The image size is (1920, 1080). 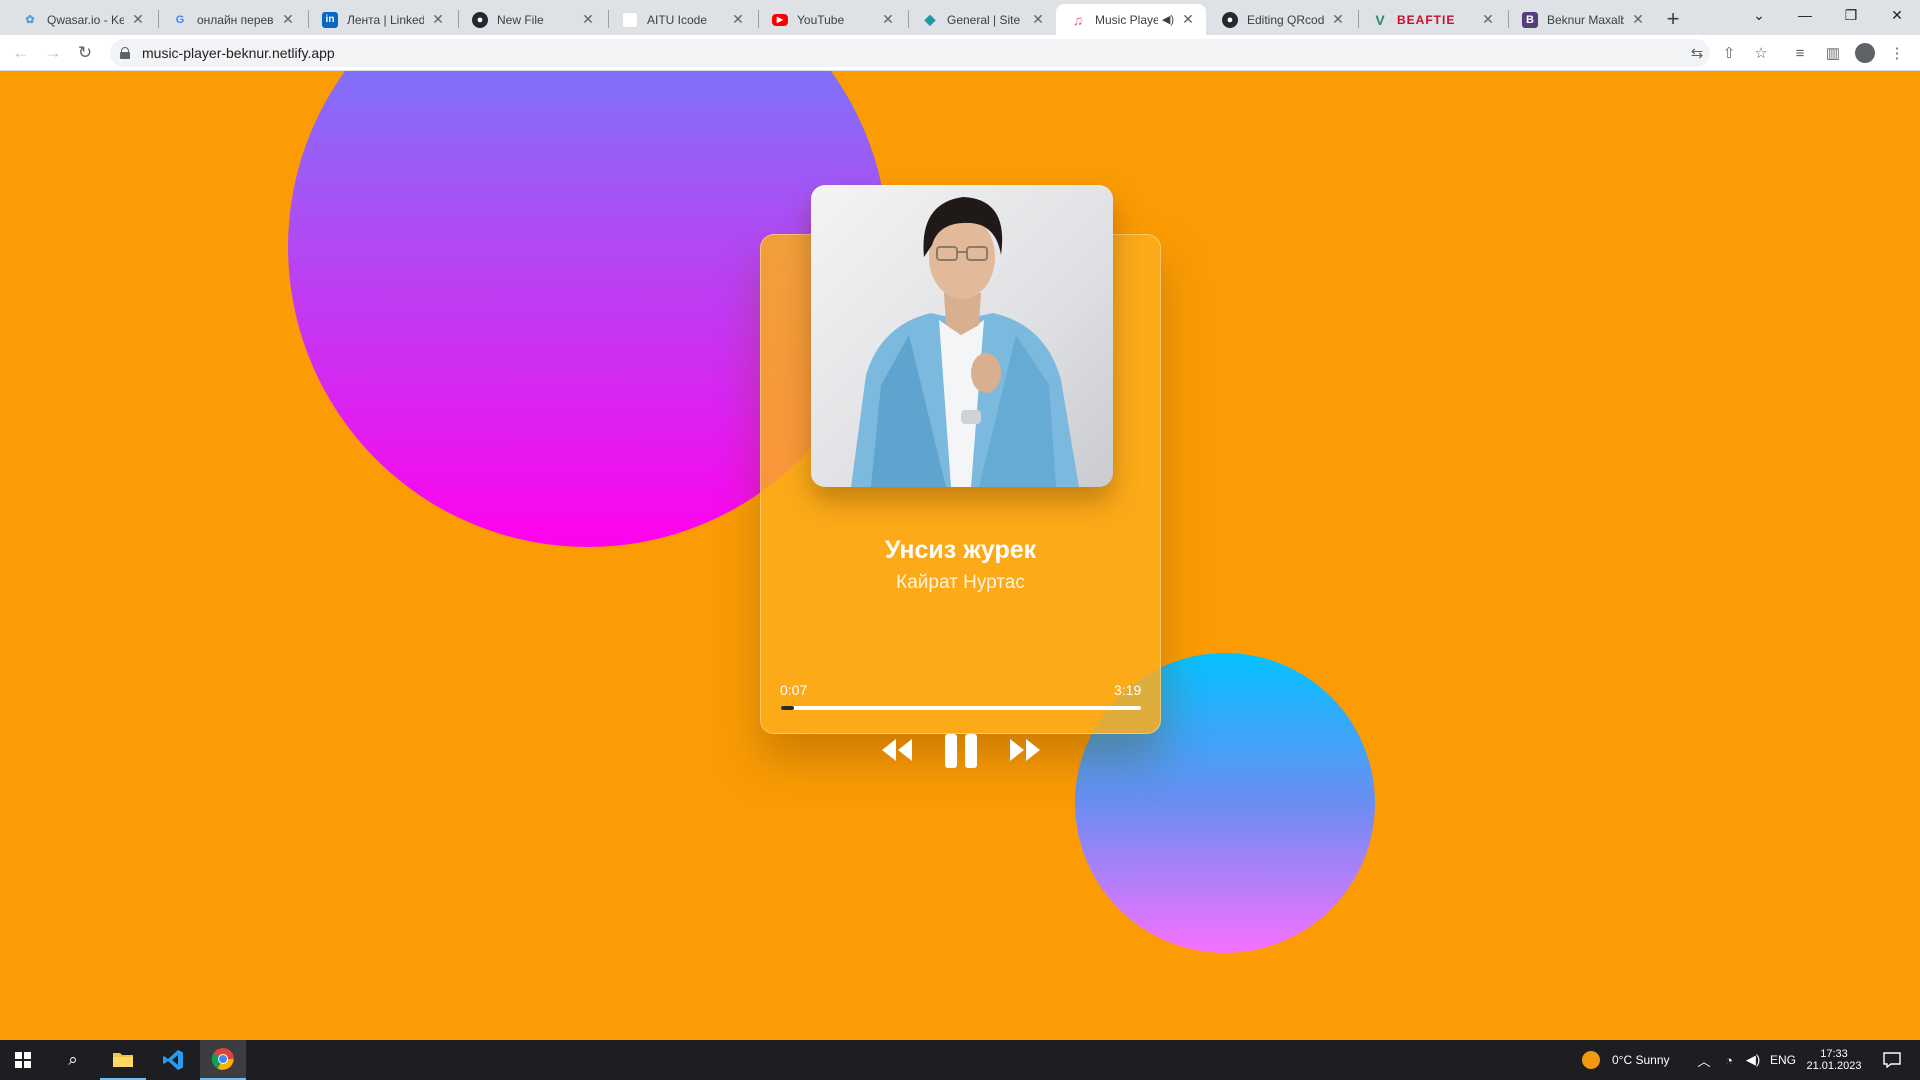 What do you see at coordinates (910, 53) in the screenshot?
I see `address-bar: music-player-beknur.netlify.app` at bounding box center [910, 53].